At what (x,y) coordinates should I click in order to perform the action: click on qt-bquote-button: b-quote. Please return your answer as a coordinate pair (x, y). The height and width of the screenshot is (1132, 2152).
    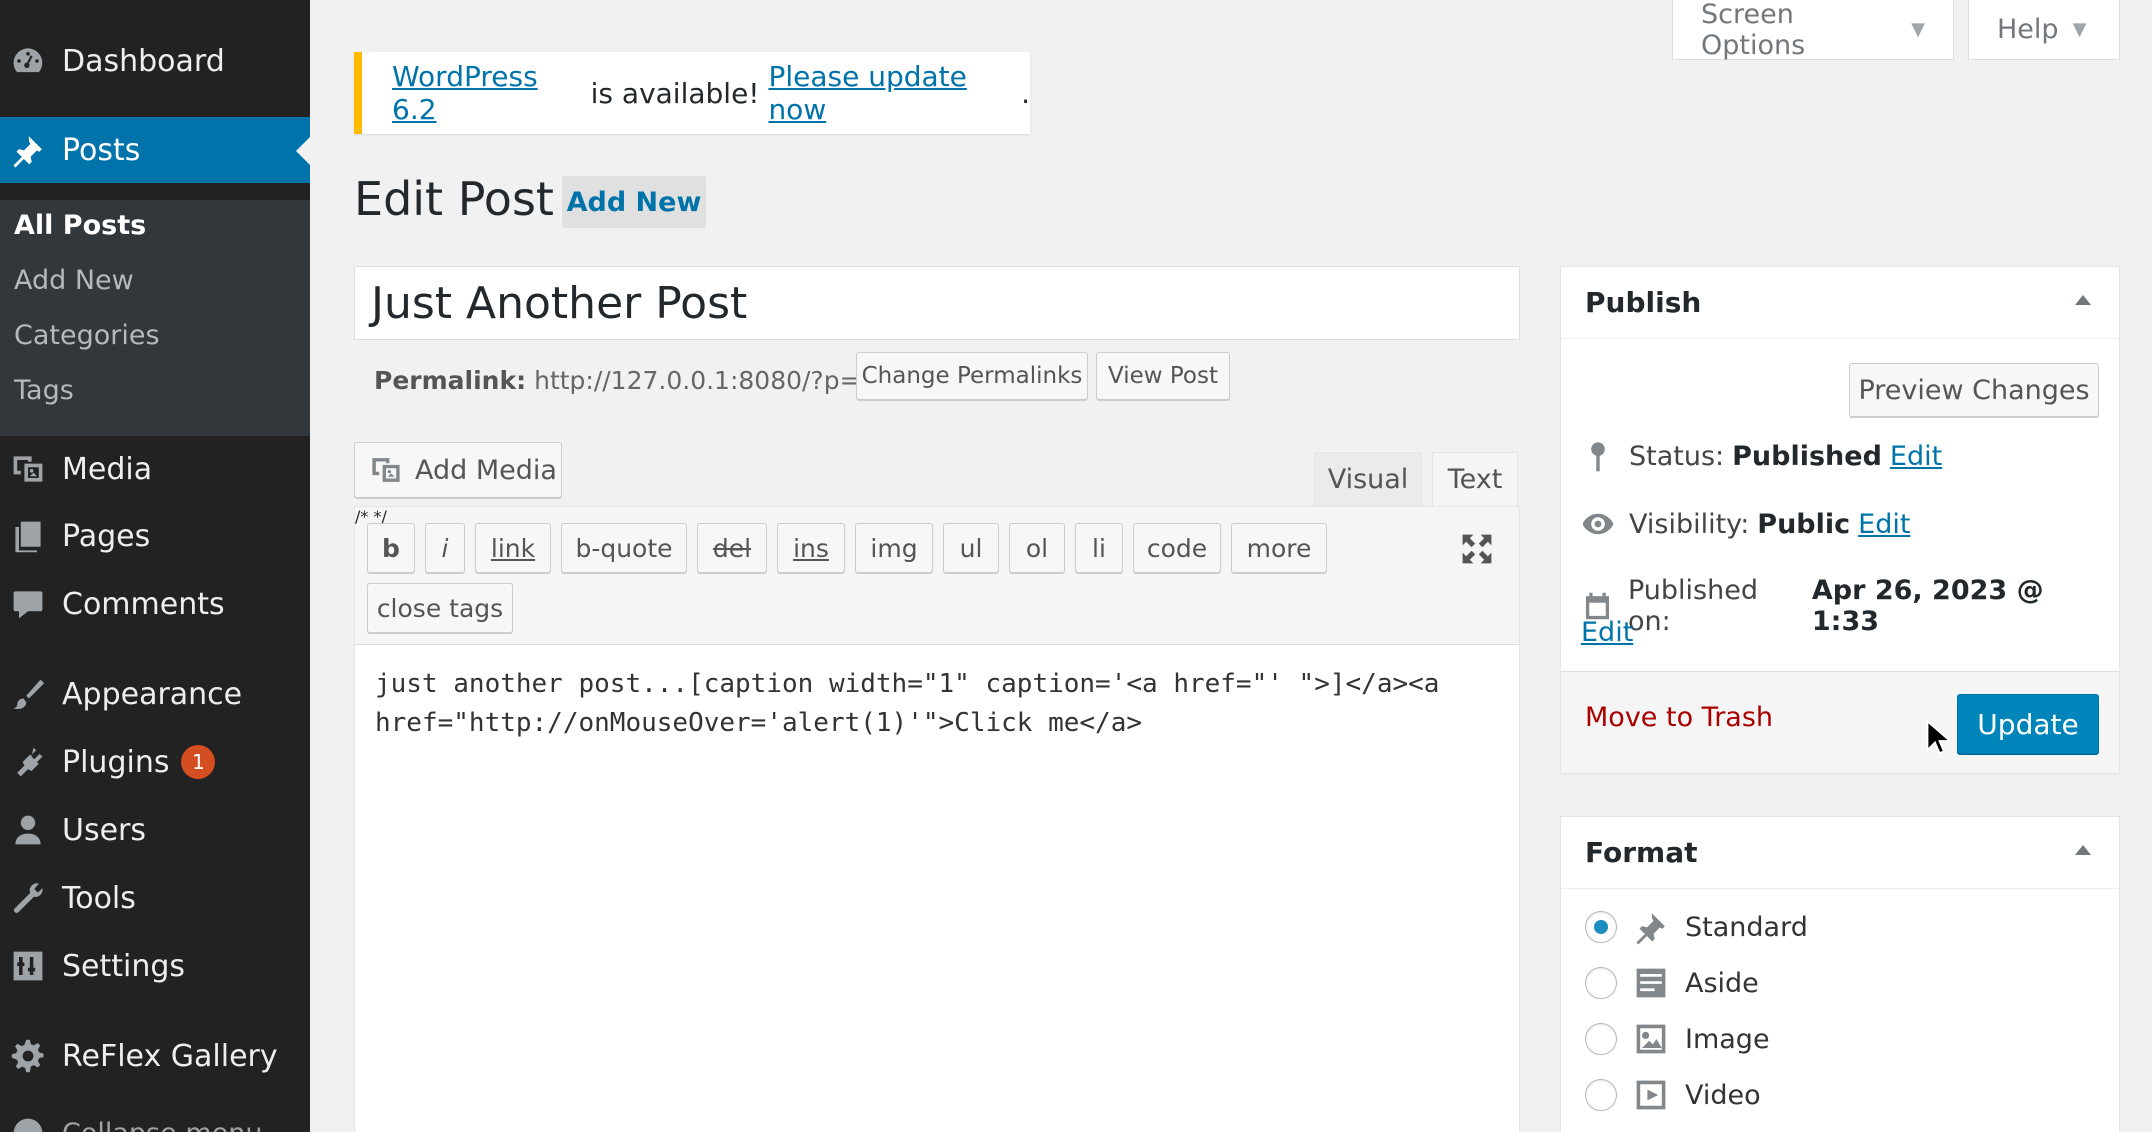
    Looking at the image, I should click on (624, 548).